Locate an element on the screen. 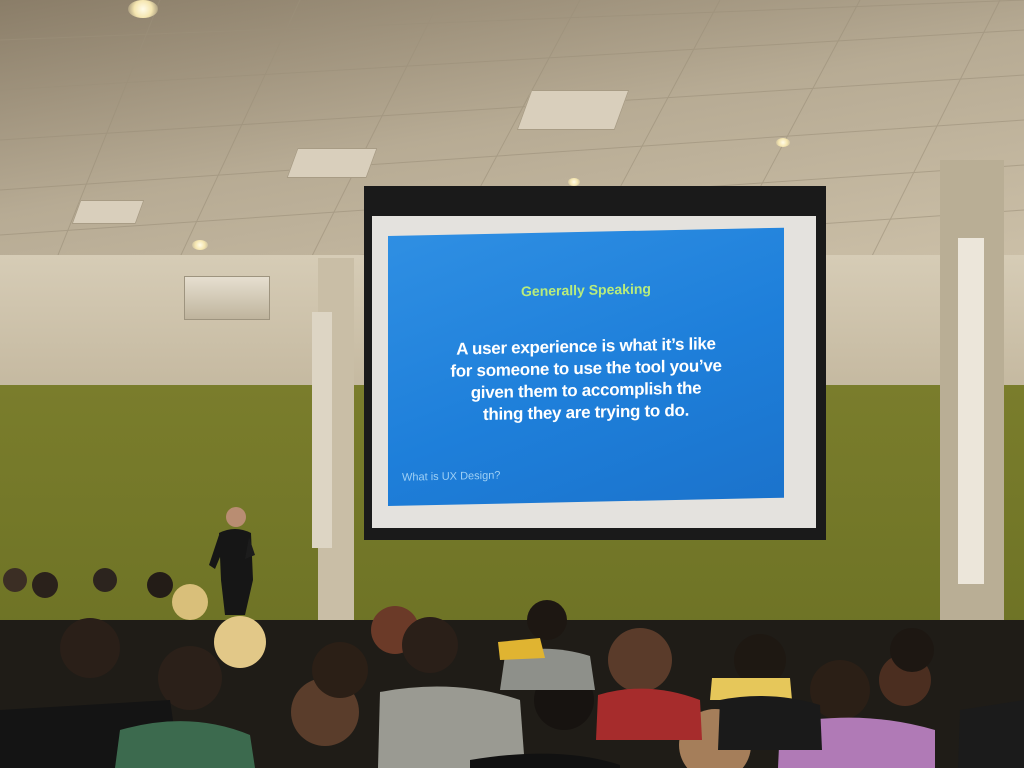  slide-title: Generally Speaking is located at coordinates (586, 290).